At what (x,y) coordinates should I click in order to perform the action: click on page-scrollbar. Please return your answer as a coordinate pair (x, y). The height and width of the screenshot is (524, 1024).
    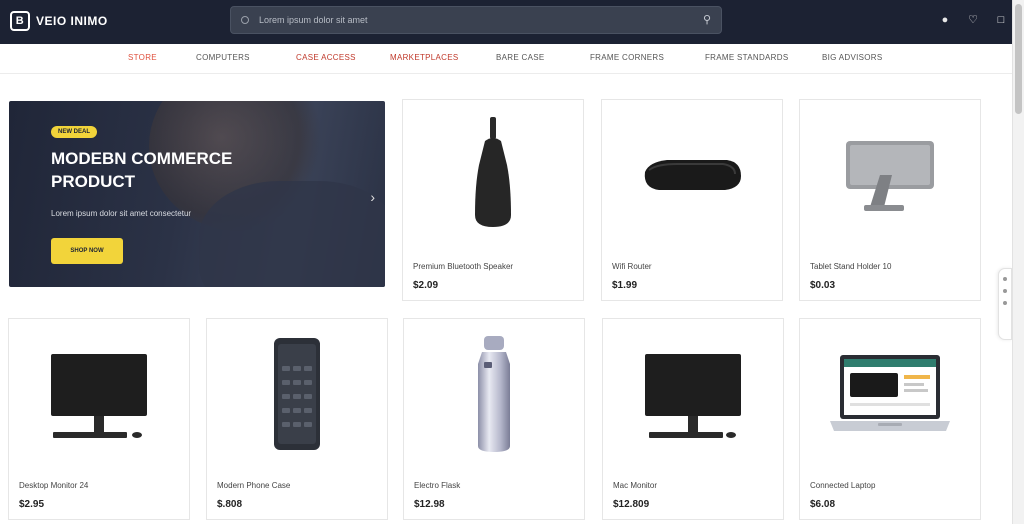
    Looking at the image, I should click on (1018, 262).